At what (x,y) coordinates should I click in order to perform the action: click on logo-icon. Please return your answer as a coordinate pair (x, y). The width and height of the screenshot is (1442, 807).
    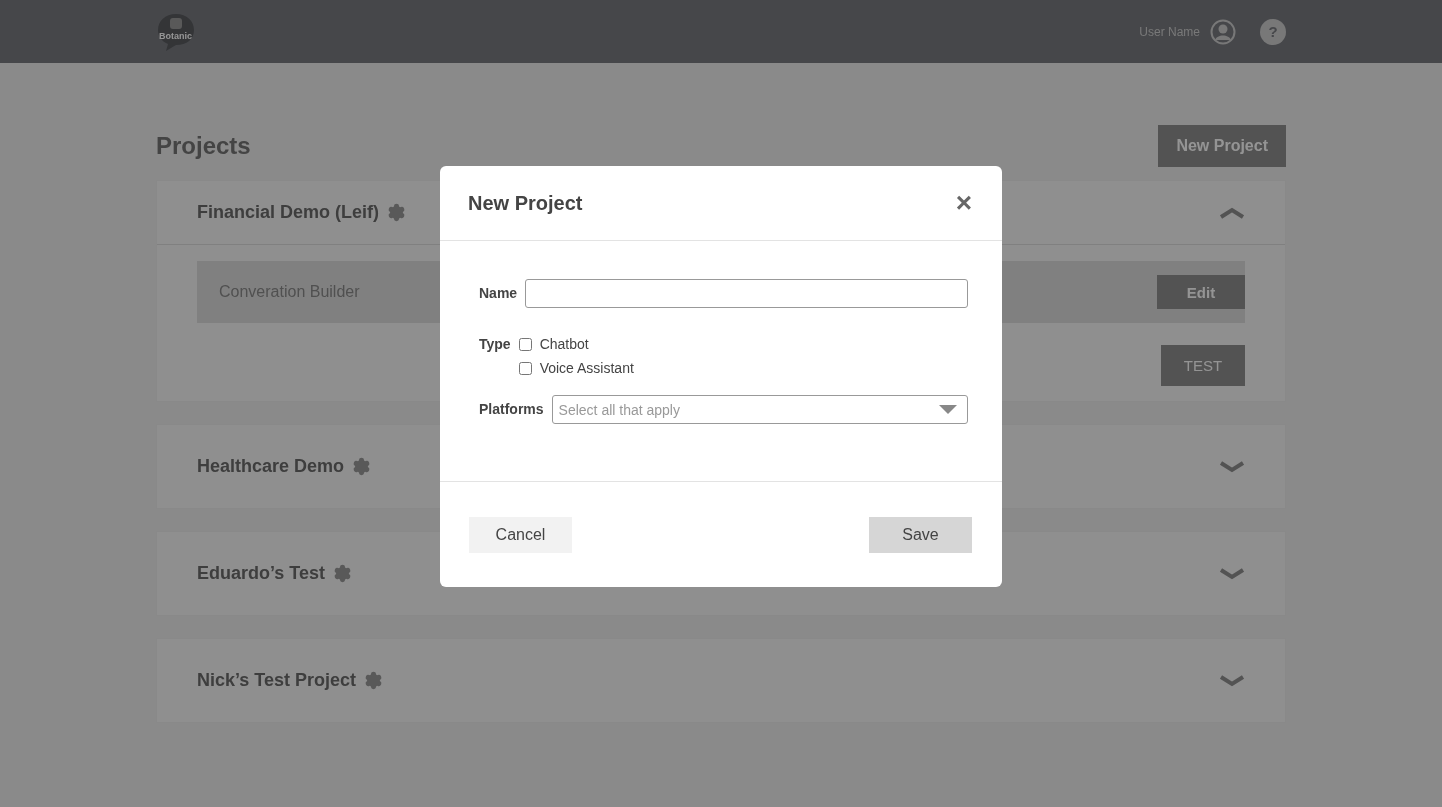
    Looking at the image, I should click on (176, 31).